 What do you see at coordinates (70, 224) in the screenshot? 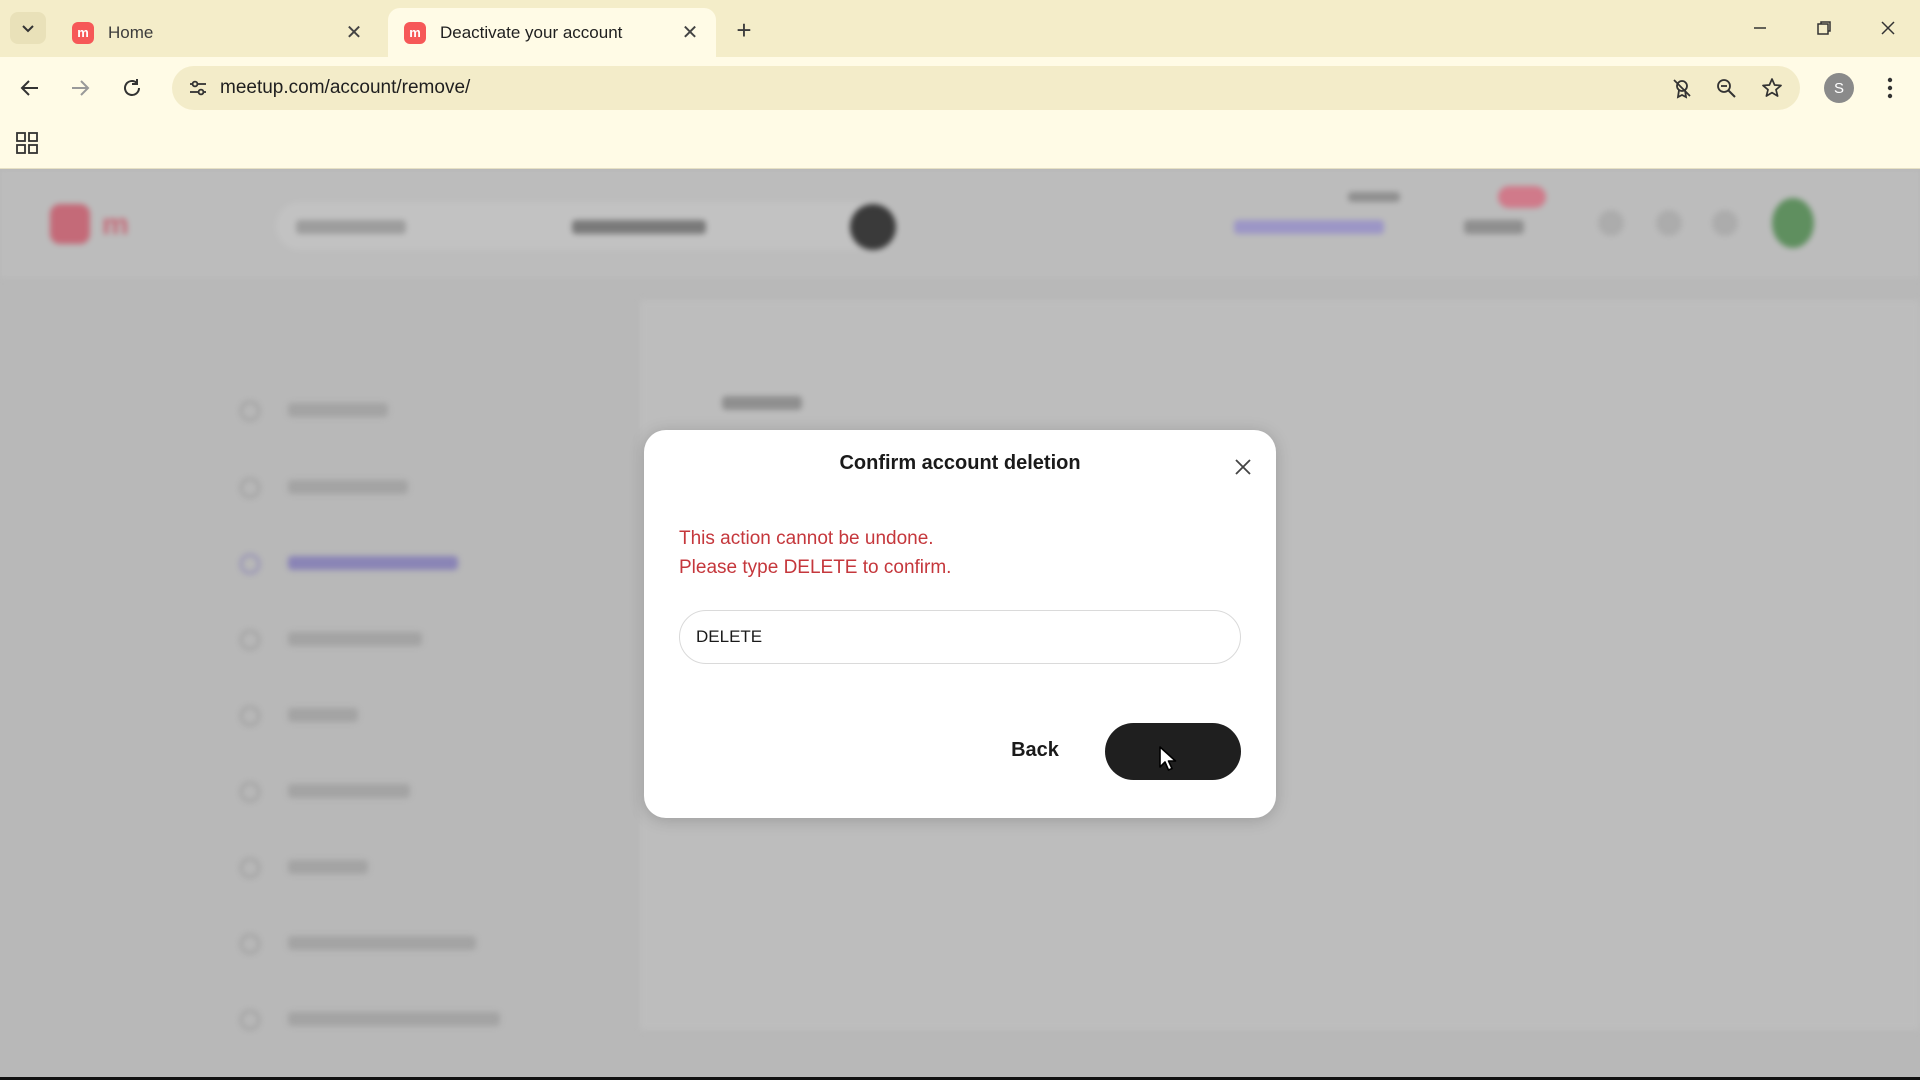
I see `site-logo-icon` at bounding box center [70, 224].